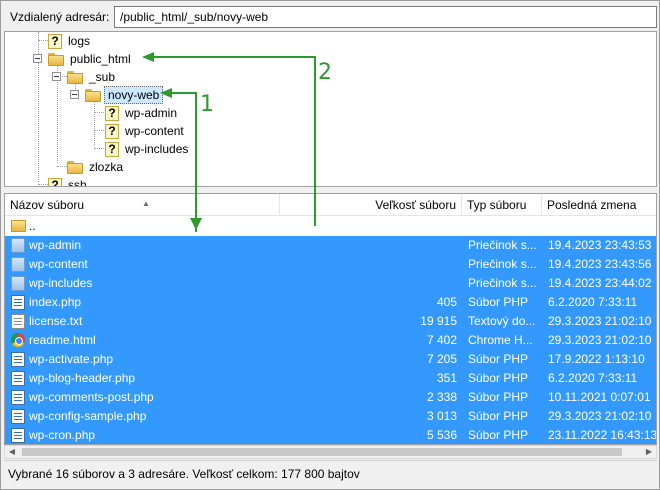 This screenshot has width=660, height=490. I want to click on tree-item-wp-includes: ? wp-includes, so click(148, 149).